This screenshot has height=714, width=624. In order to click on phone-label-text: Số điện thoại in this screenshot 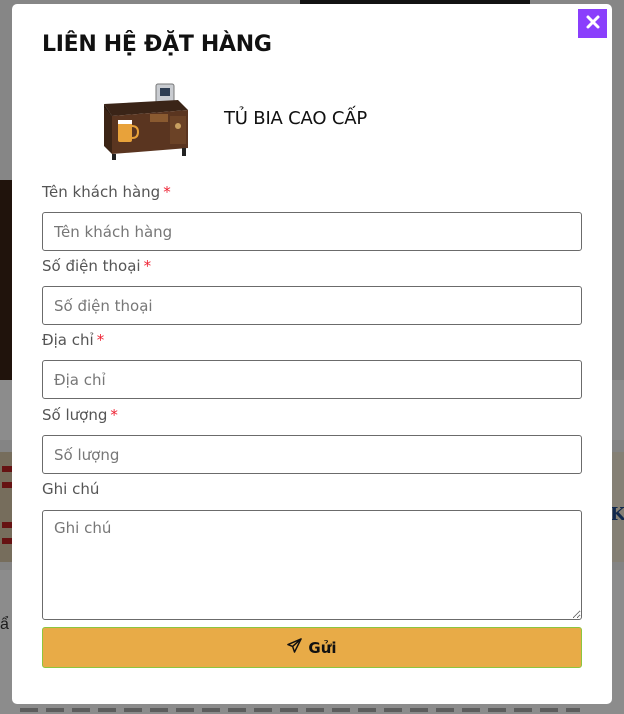, I will do `click(91, 266)`.